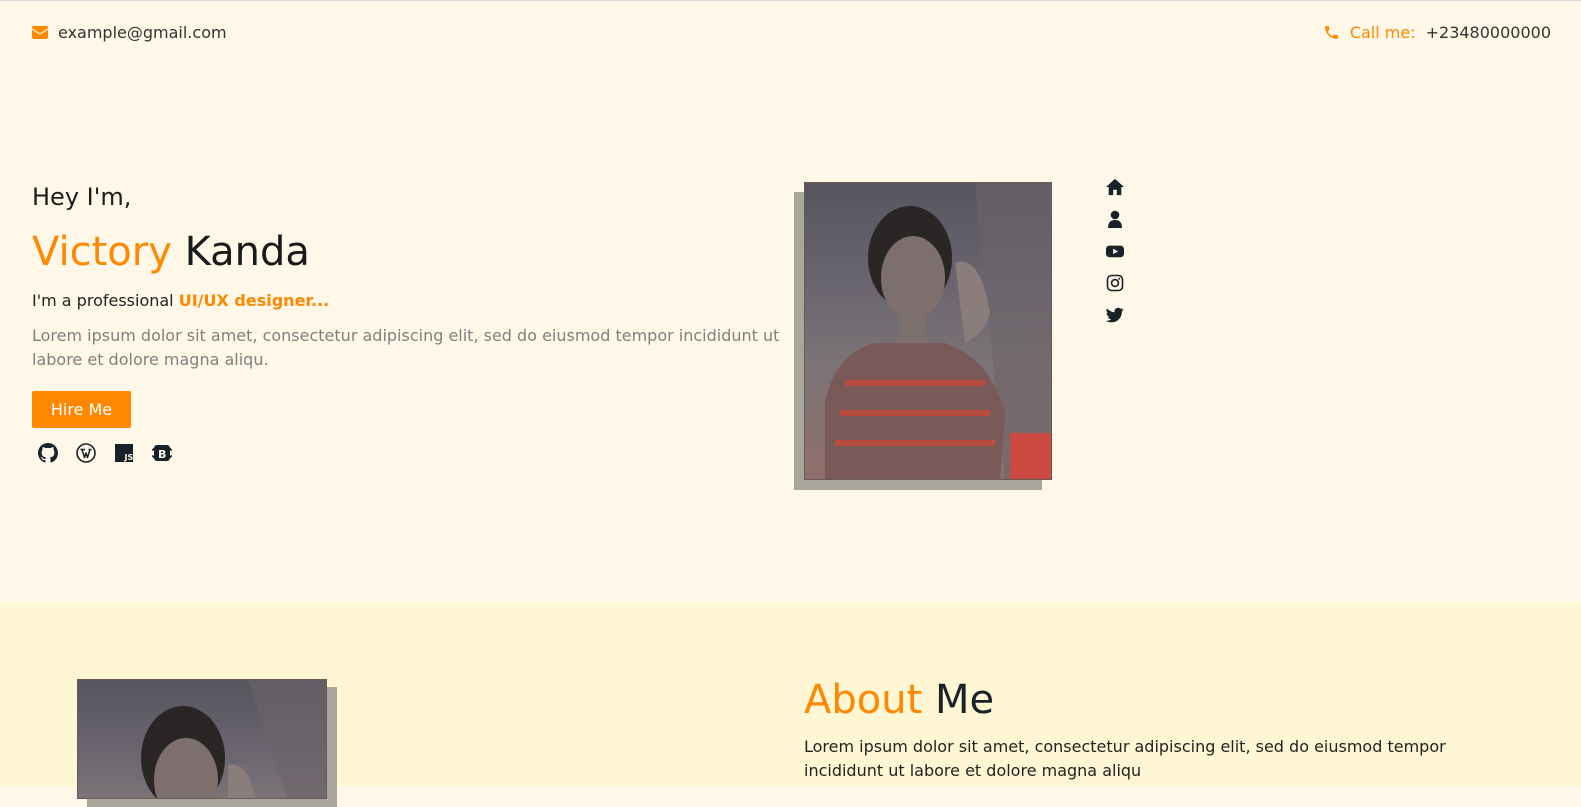 Image resolution: width=1581 pixels, height=807 pixels. I want to click on javascript-icon: JS, so click(124, 453).